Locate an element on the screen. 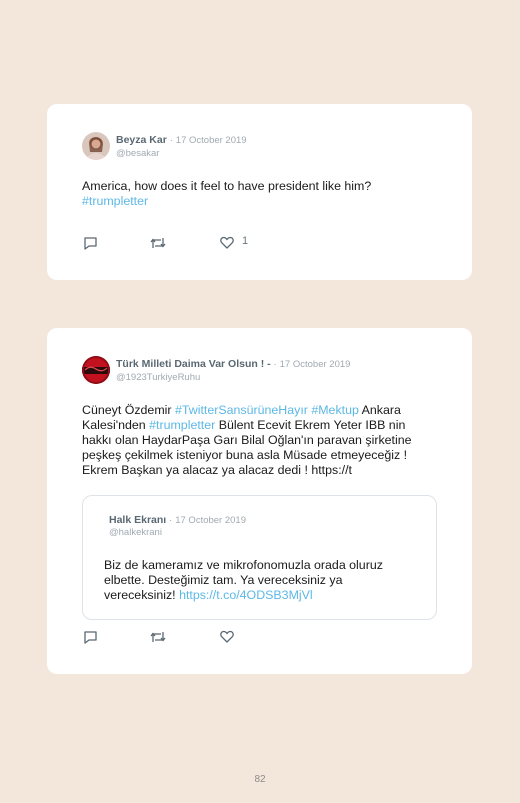 The height and width of the screenshot is (803, 520). hashtag-link: #TwitterSansürüneHayır is located at coordinates (241, 410).